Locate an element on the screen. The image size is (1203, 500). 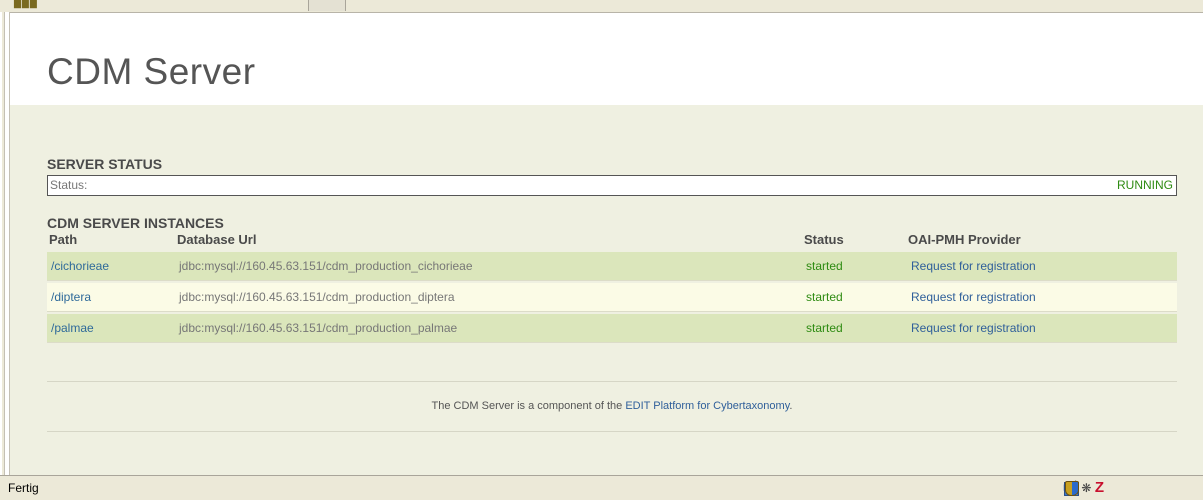
footer-text-before: The CDM Server is a component of the is located at coordinates (528, 406).